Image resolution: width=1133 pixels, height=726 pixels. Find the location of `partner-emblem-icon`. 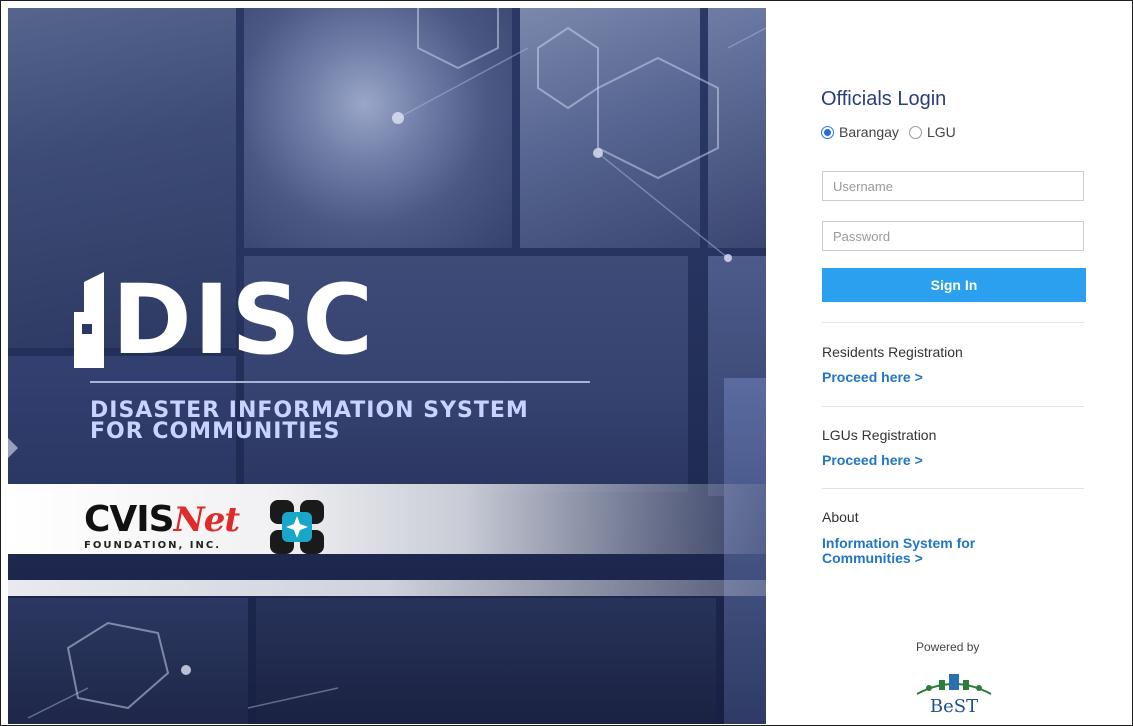

partner-emblem-icon is located at coordinates (297, 527).